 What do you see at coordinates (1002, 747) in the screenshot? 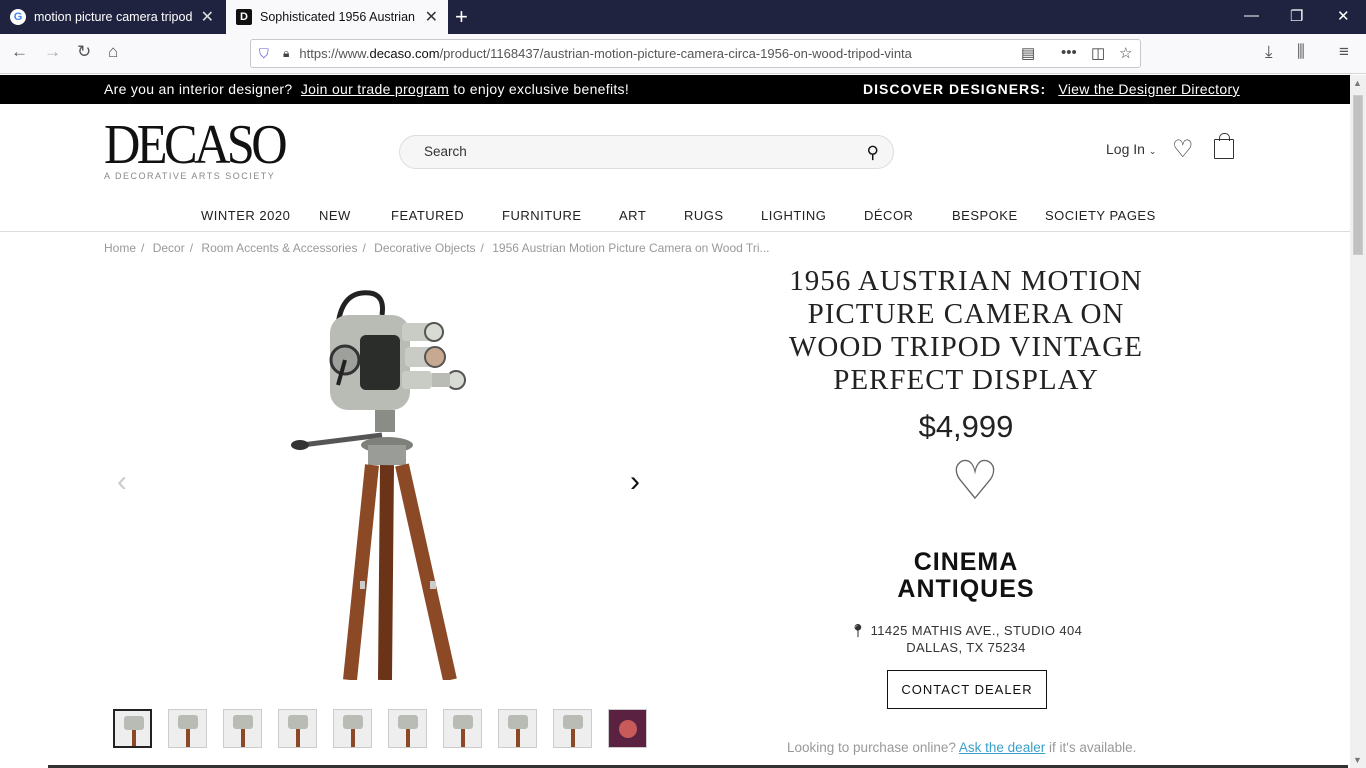
I see `ask-dealer-link: Ask the dealer` at bounding box center [1002, 747].